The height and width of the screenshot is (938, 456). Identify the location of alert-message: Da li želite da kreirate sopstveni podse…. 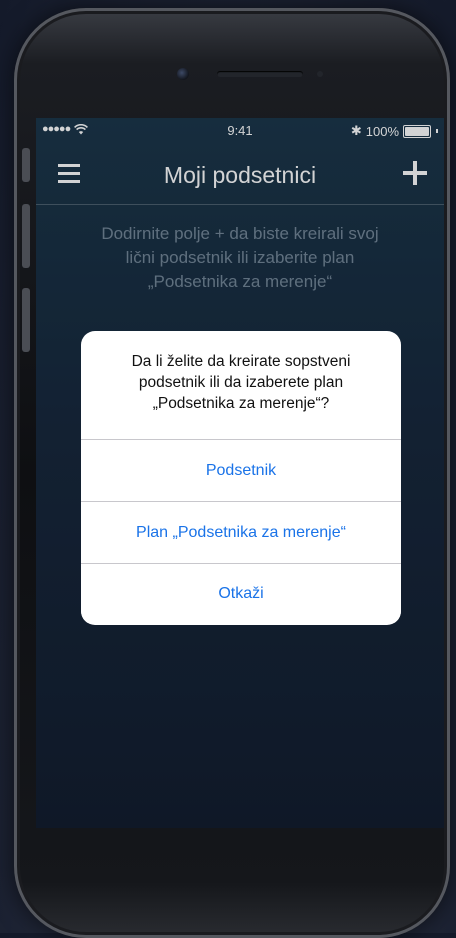
(241, 385).